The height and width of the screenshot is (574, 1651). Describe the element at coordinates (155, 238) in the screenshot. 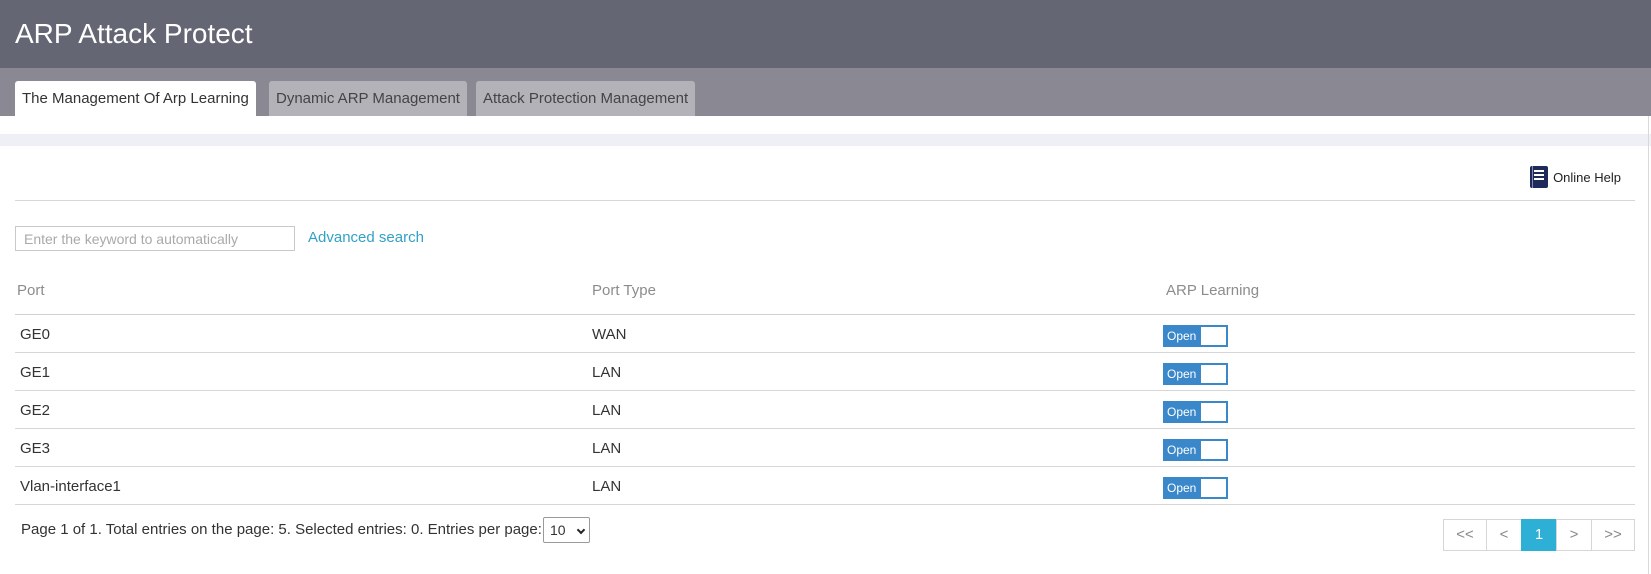

I see `search-input` at that location.